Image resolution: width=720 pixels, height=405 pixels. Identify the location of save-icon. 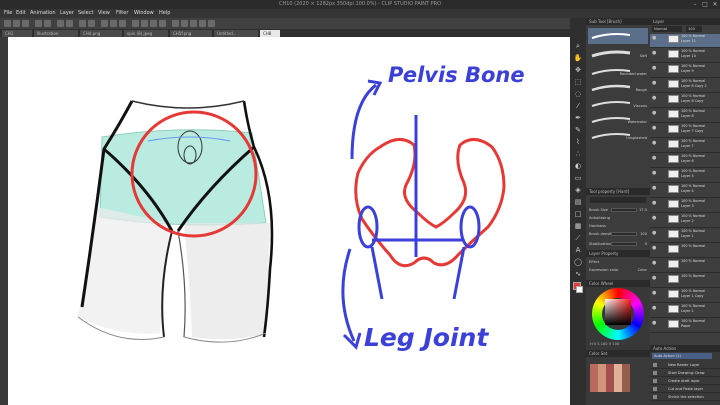
(25, 23).